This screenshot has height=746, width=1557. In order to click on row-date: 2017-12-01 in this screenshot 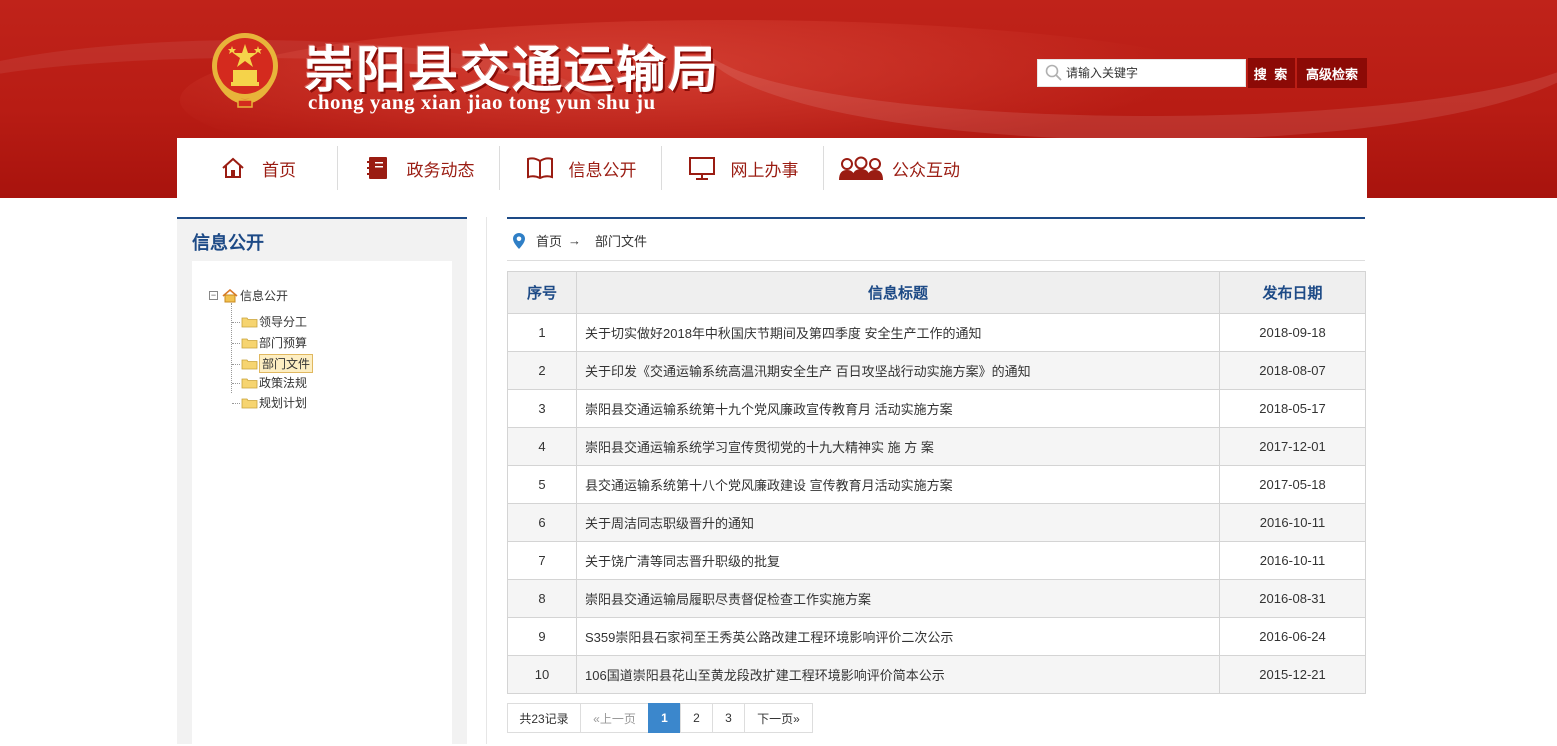, I will do `click(1292, 446)`.